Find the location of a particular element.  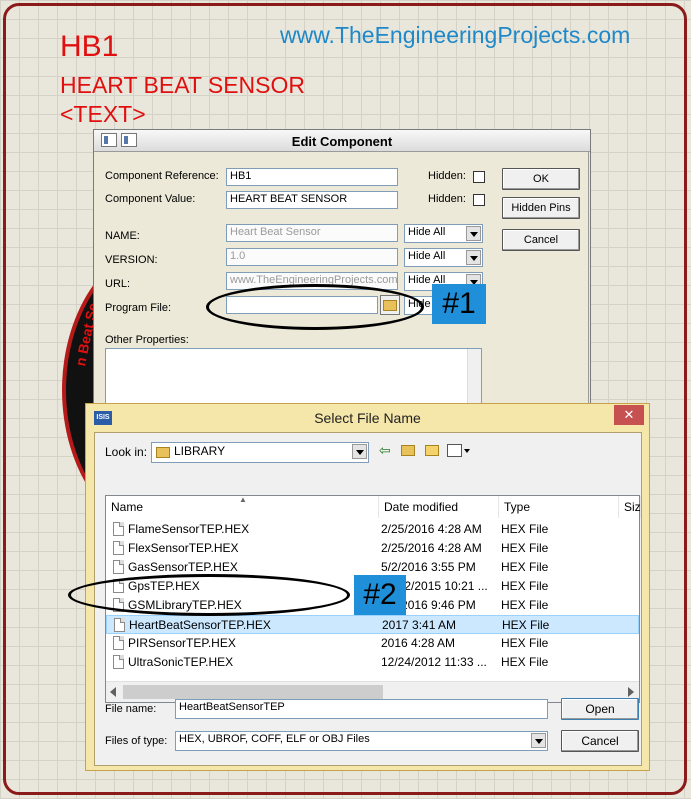

file-dialog-titlebar: ISIS Select File Name ✕ is located at coordinates (367, 418).